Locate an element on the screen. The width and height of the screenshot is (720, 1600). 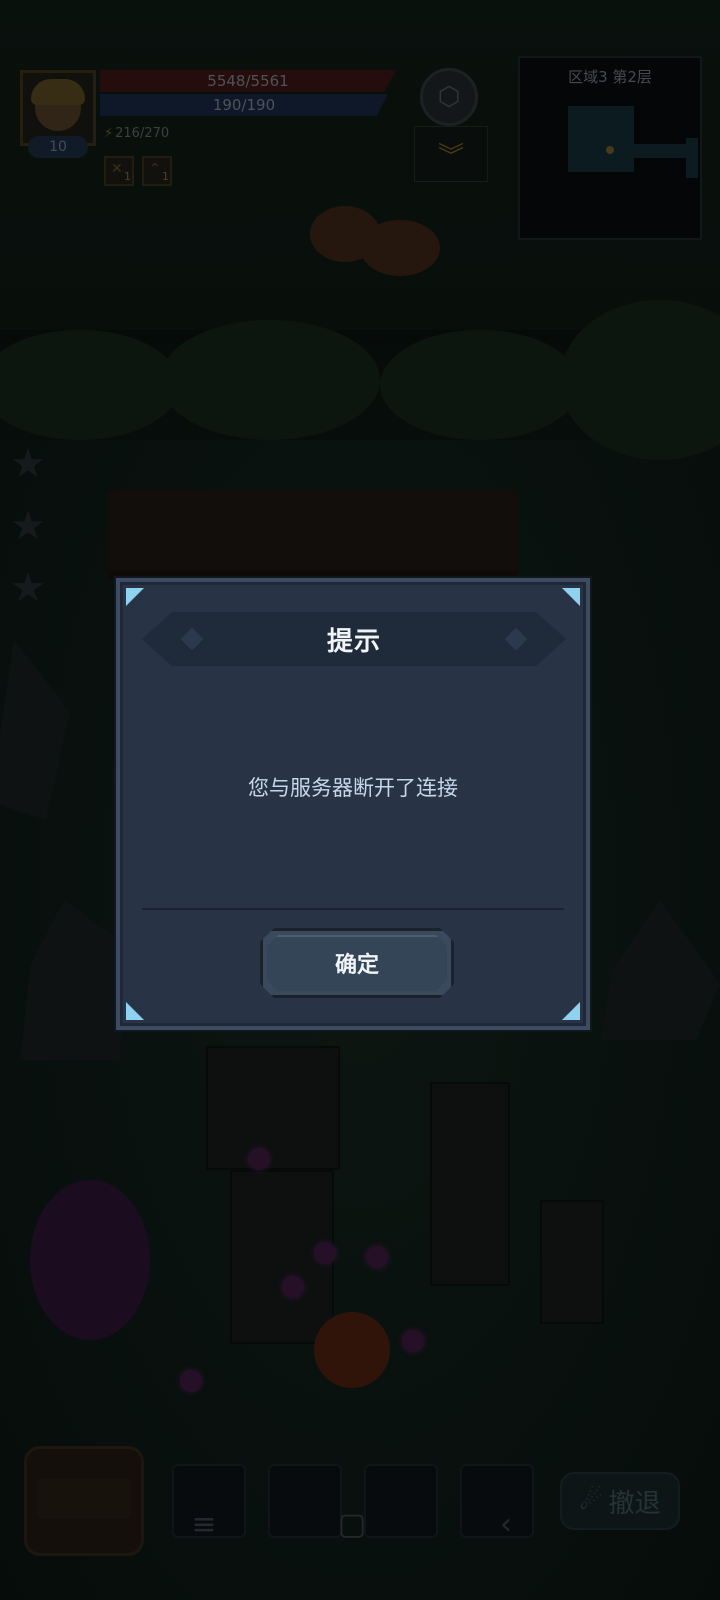
confirm-label: 确定 is located at coordinates (356, 965).